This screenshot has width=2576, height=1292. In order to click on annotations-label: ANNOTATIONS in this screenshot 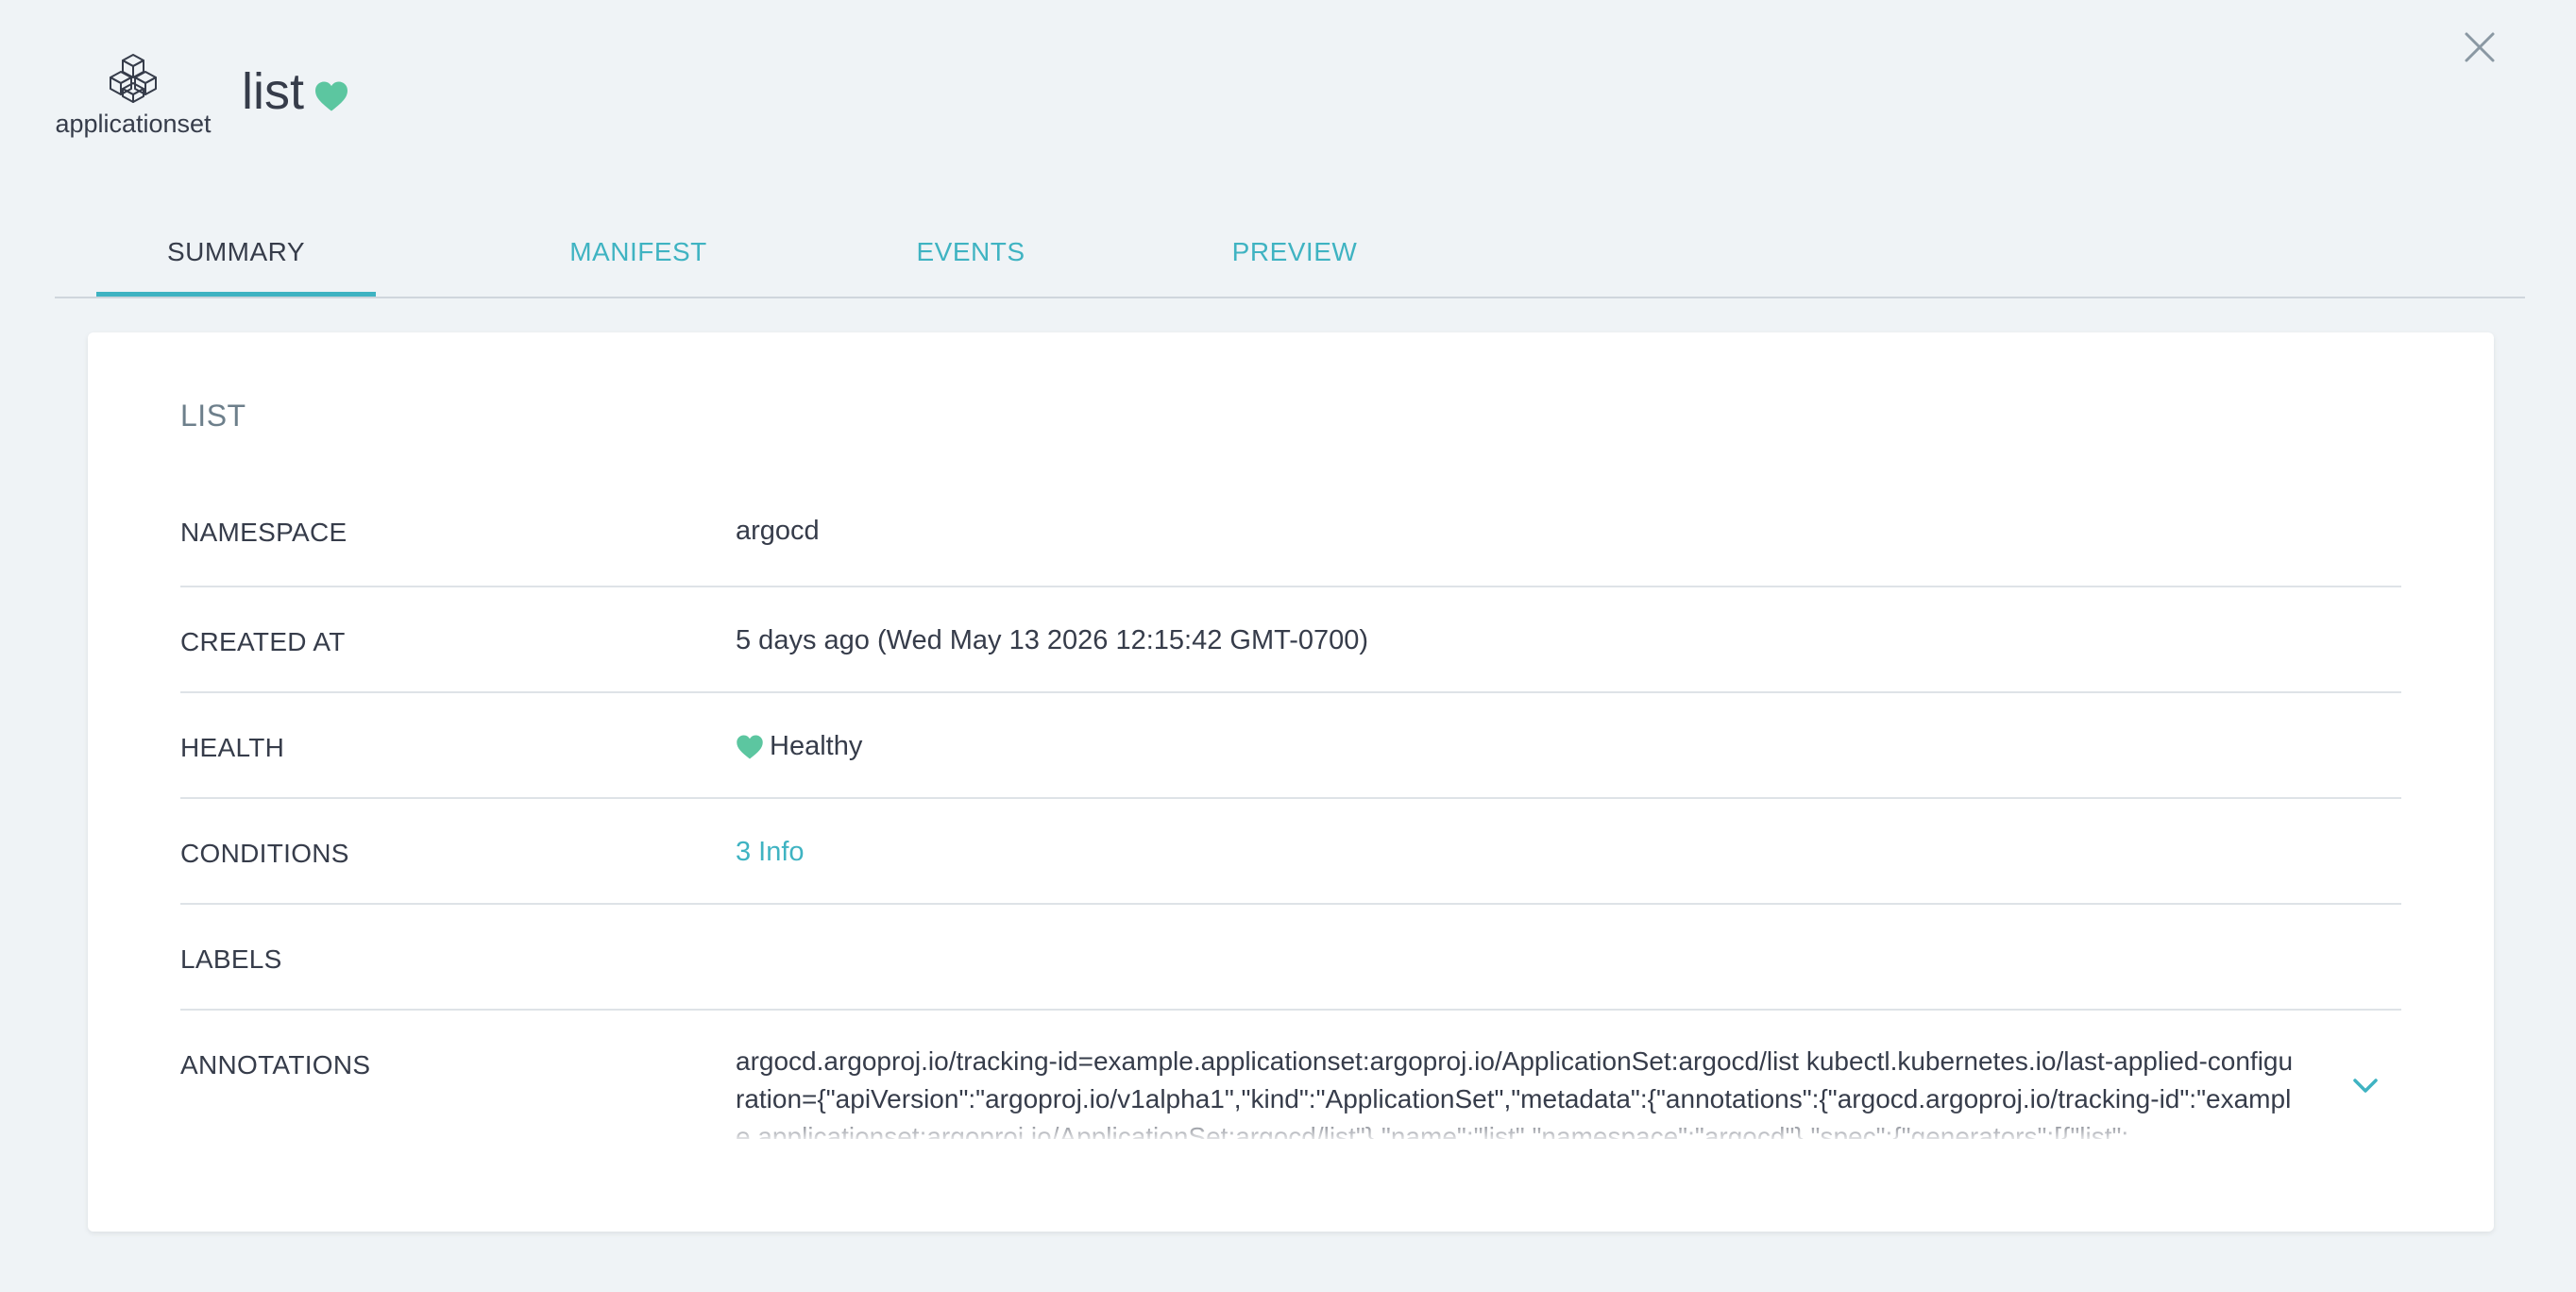, I will do `click(275, 1065)`.